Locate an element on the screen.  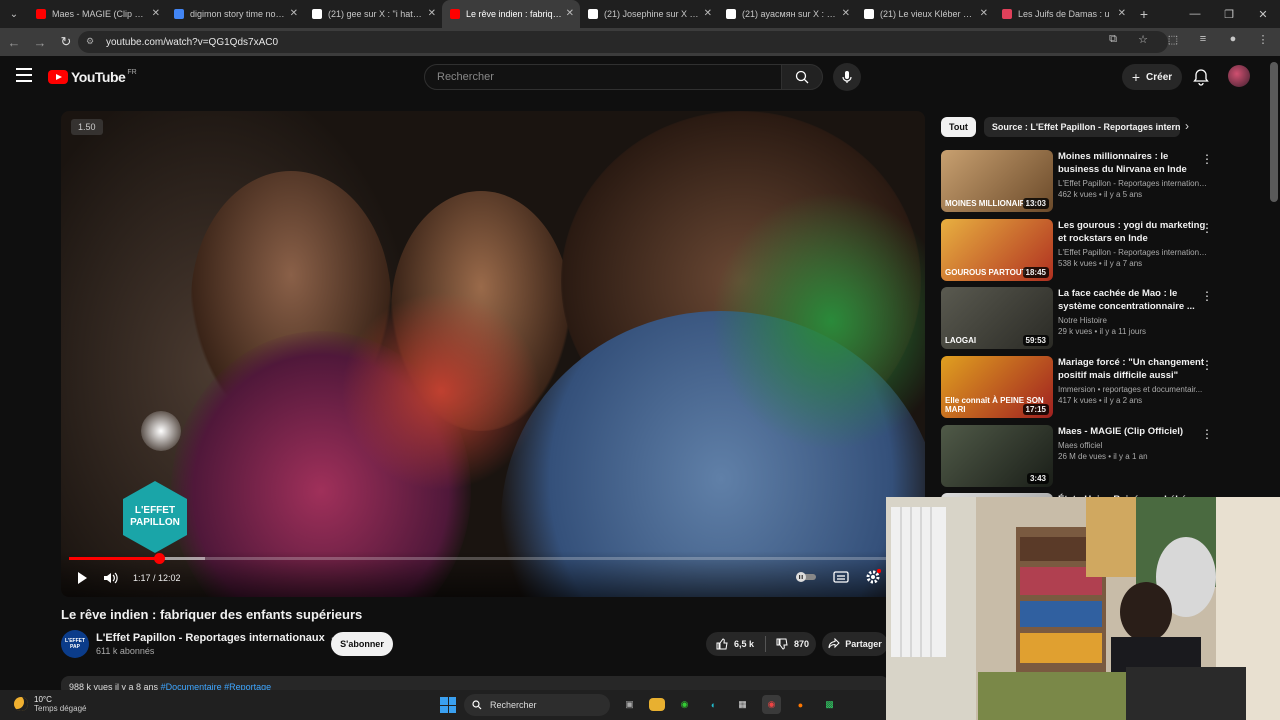
recommendation-channel: Maes officiel is located at coordinates (1133, 445).